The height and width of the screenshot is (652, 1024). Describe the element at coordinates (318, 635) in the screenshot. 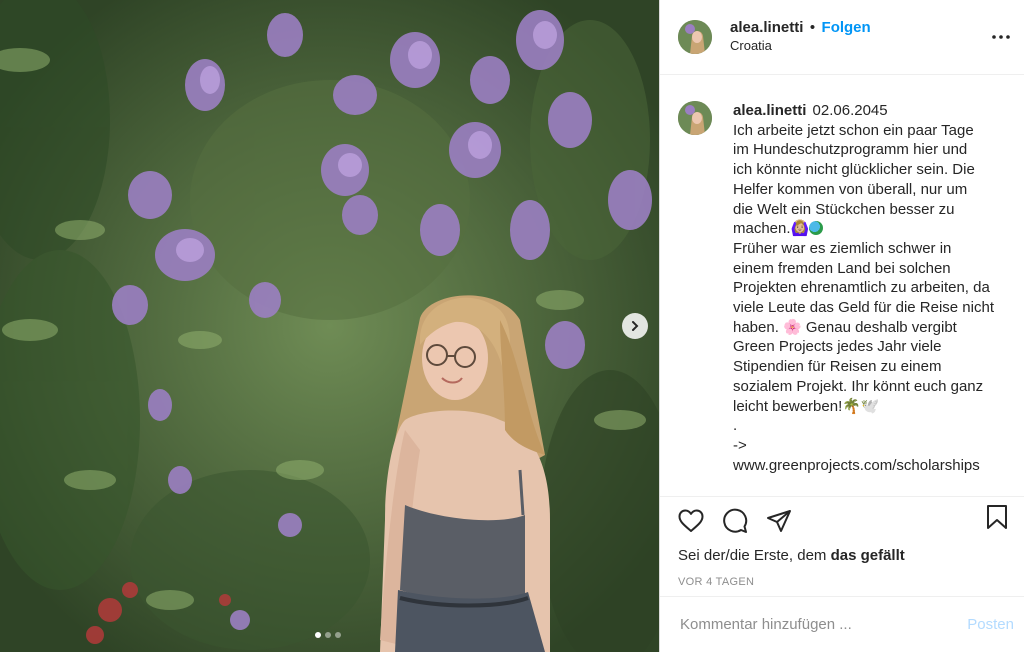

I see `carousel-dot-active` at that location.